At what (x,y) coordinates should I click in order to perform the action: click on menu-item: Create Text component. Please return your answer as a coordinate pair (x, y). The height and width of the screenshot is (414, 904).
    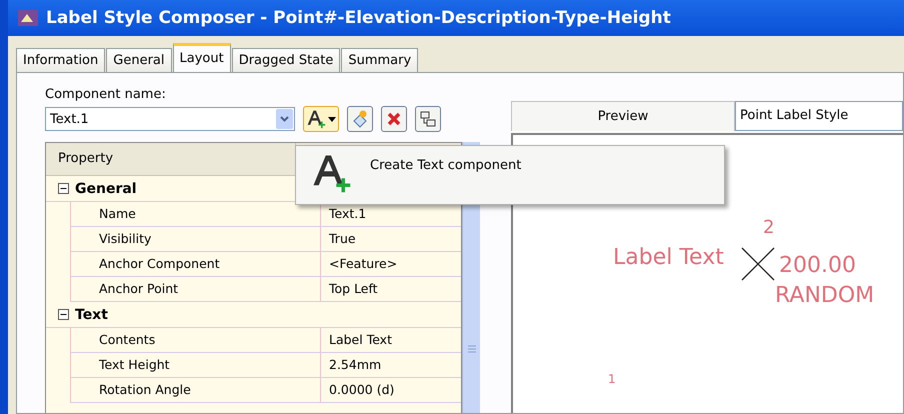
    Looking at the image, I should click on (446, 165).